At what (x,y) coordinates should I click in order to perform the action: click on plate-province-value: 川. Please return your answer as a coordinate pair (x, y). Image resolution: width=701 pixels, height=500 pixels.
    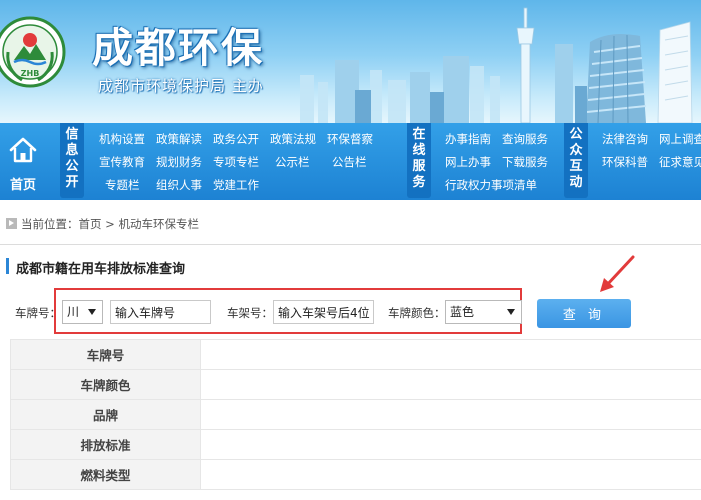
    Looking at the image, I should click on (73, 312).